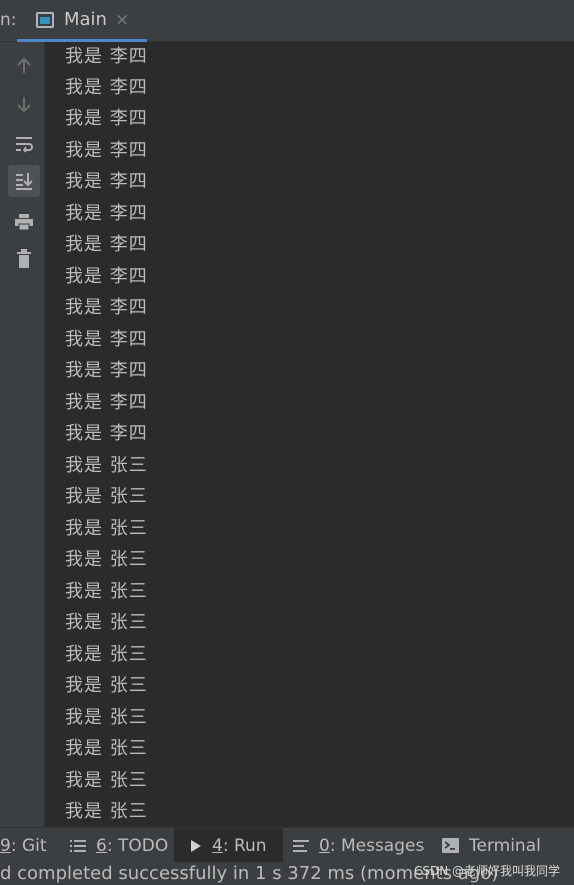 Image resolution: width=574 pixels, height=885 pixels. I want to click on arrow-down-icon, so click(24, 104).